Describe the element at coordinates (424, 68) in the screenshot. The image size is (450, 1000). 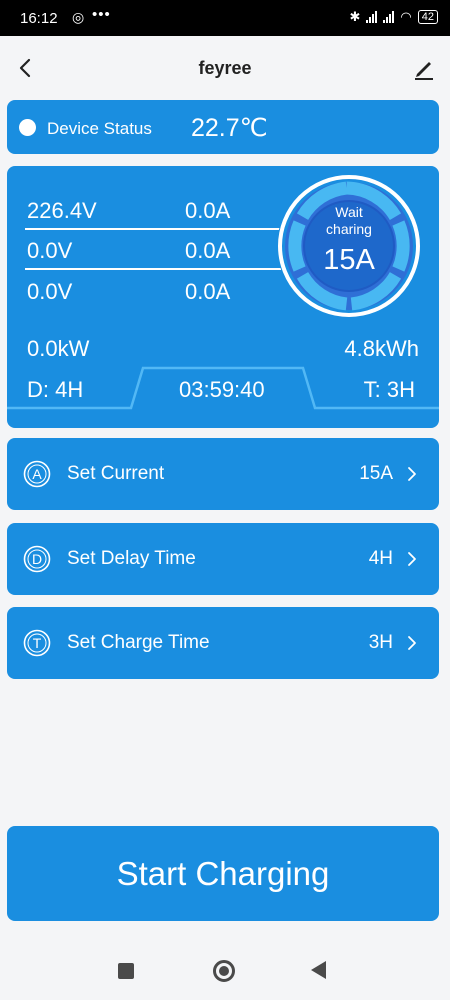
I see `edit-pencil-icon` at that location.